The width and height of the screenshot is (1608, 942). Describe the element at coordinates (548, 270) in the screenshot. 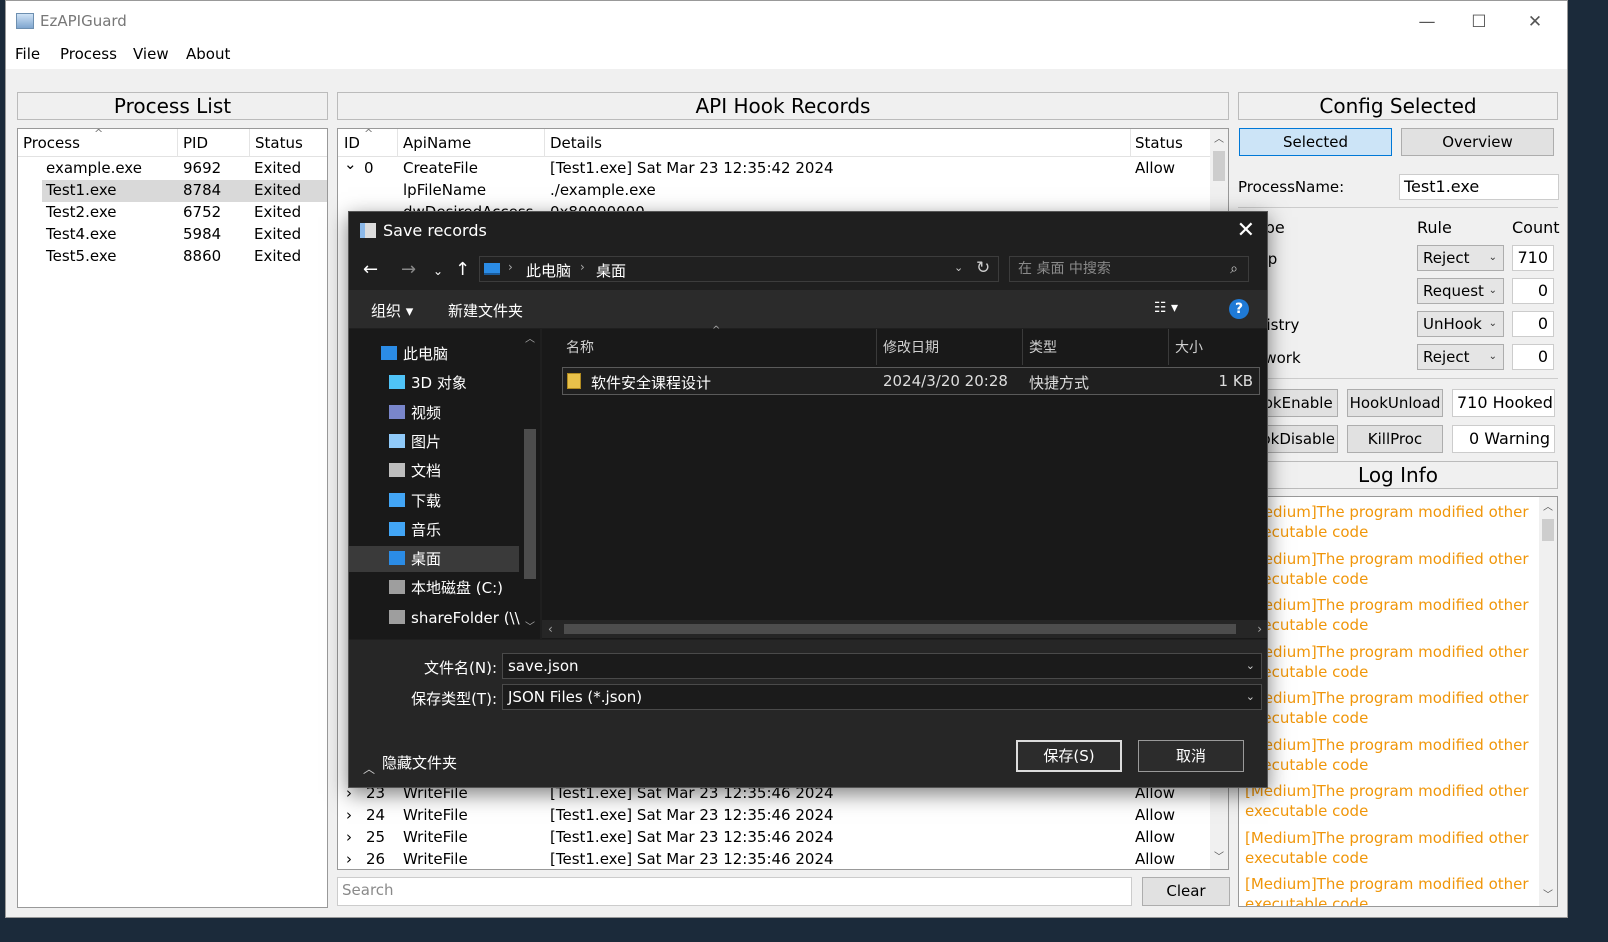

I see `breadcrumb-this-pc: 此电脑` at that location.